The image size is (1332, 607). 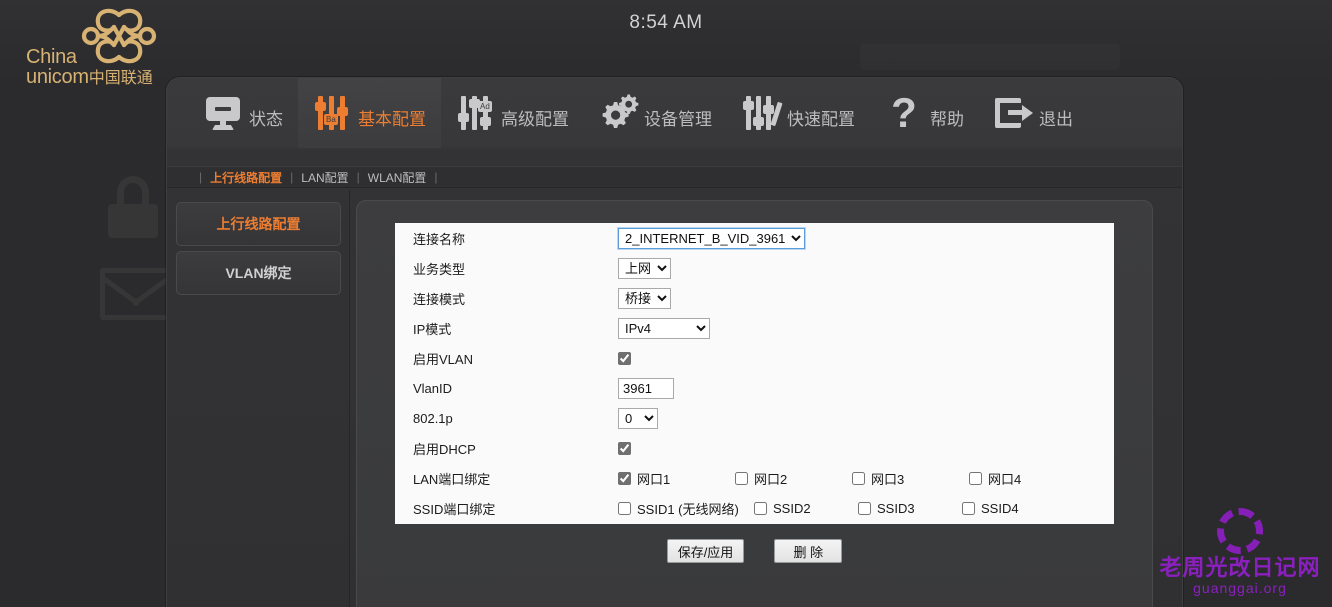 I want to click on nav-item-device-management: 设备管理, so click(x=655, y=113).